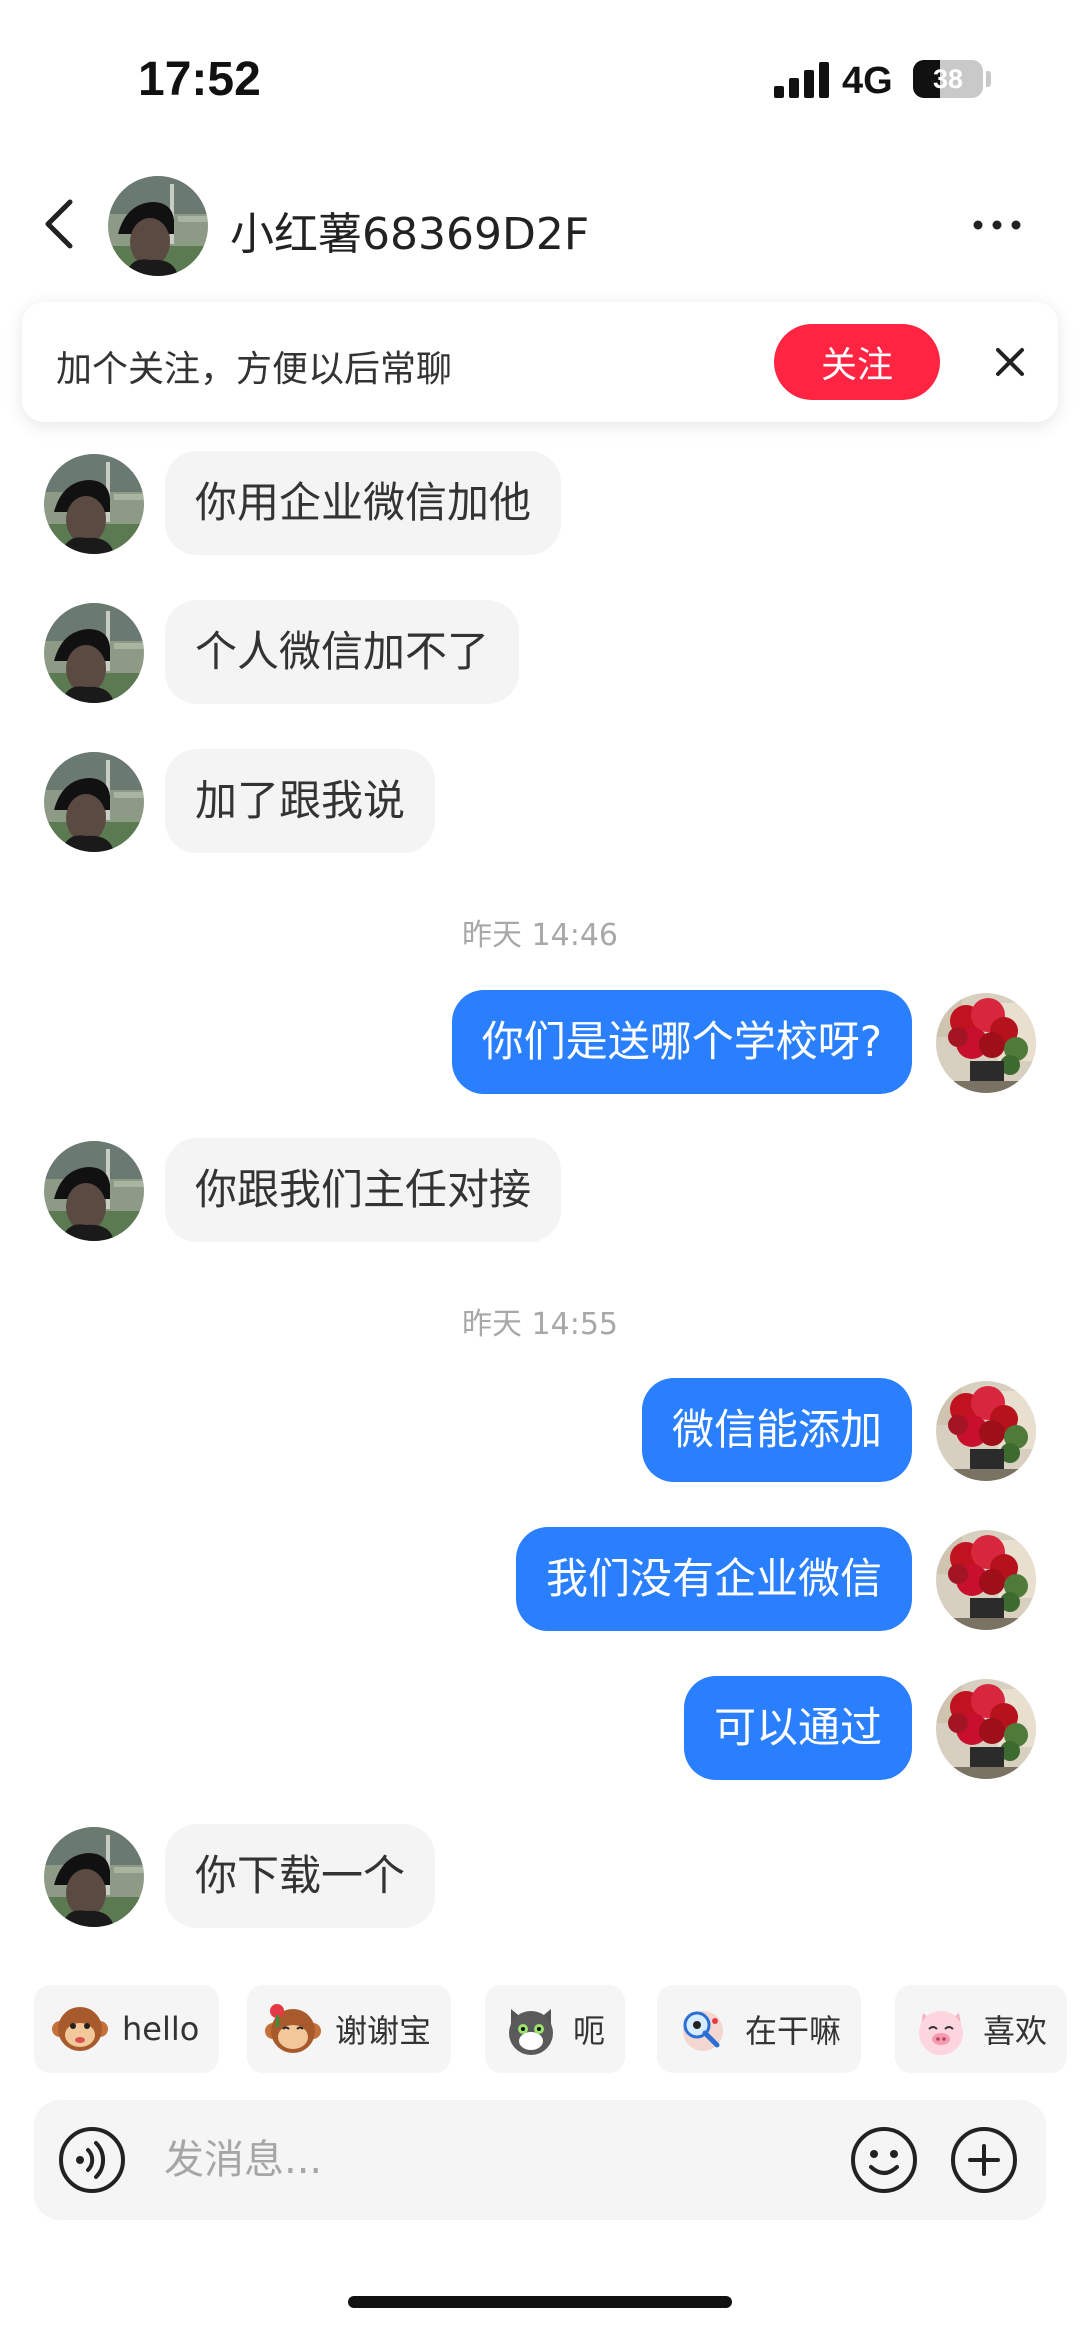  Describe the element at coordinates (997, 225) in the screenshot. I see `more-dots-icon` at that location.